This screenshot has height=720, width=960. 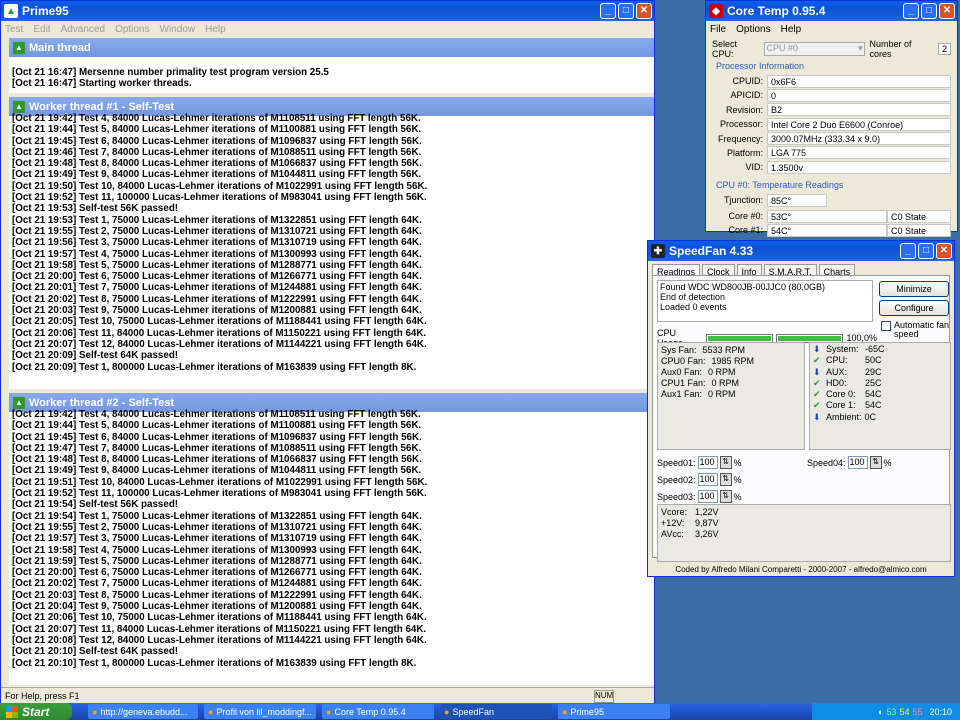 I want to click on configure-button: Configure, so click(x=914, y=308).